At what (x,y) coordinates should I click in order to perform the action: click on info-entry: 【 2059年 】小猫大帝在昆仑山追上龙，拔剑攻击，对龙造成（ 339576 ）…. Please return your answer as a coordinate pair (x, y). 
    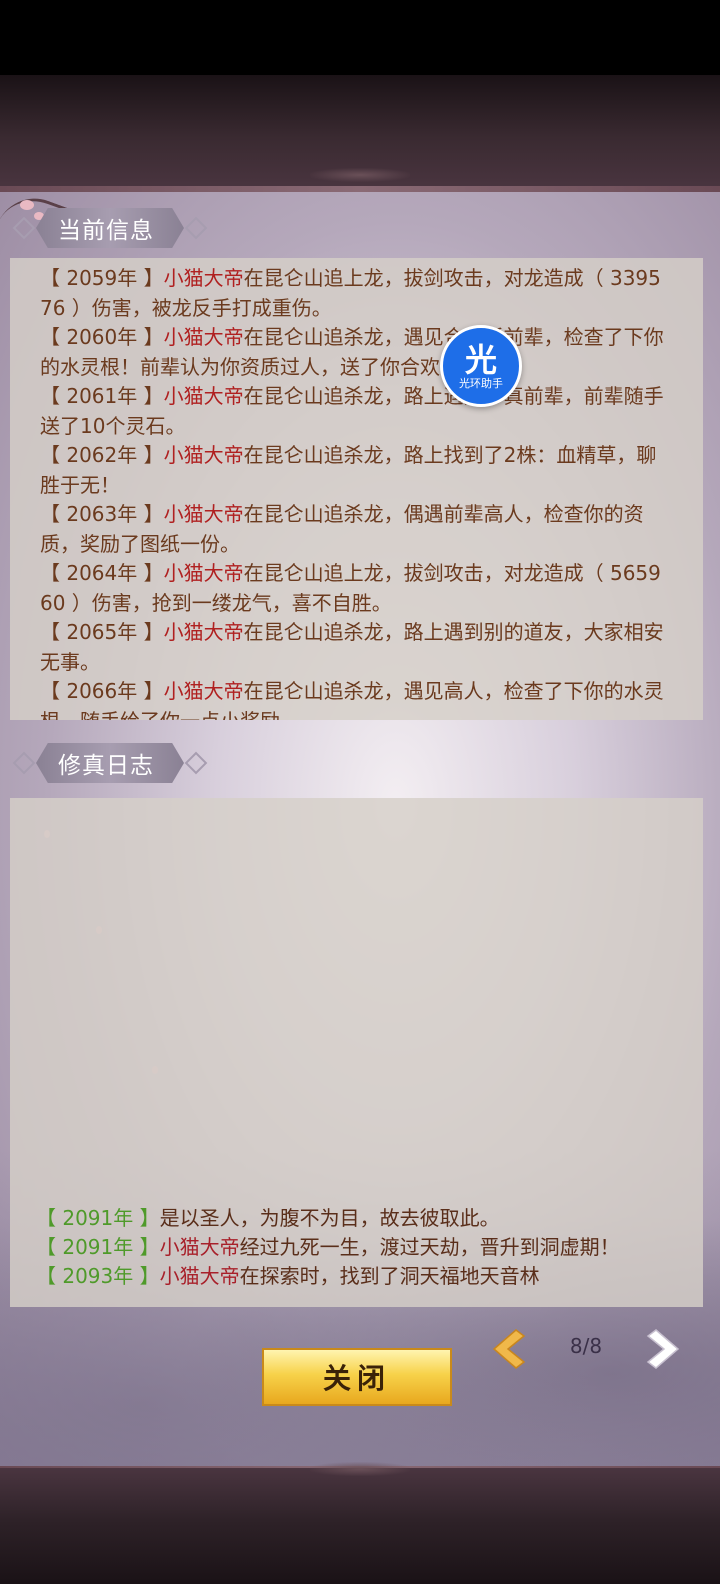
    Looking at the image, I should click on (350, 293).